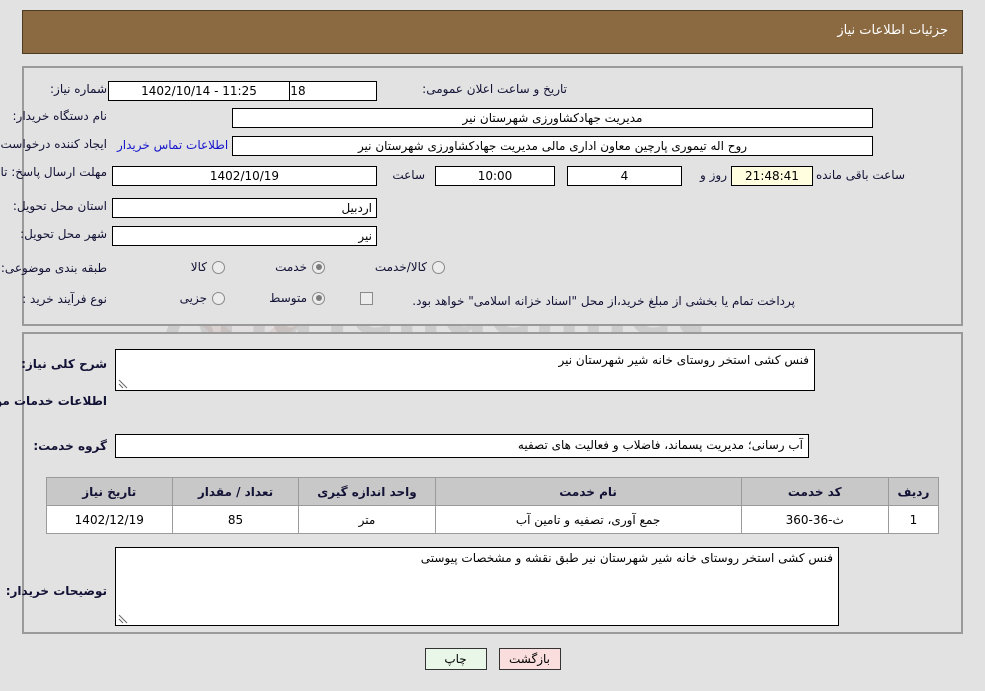 The height and width of the screenshot is (691, 985). What do you see at coordinates (367, 491) in the screenshot?
I see `col-unit: واحد اندازه گیری` at bounding box center [367, 491].